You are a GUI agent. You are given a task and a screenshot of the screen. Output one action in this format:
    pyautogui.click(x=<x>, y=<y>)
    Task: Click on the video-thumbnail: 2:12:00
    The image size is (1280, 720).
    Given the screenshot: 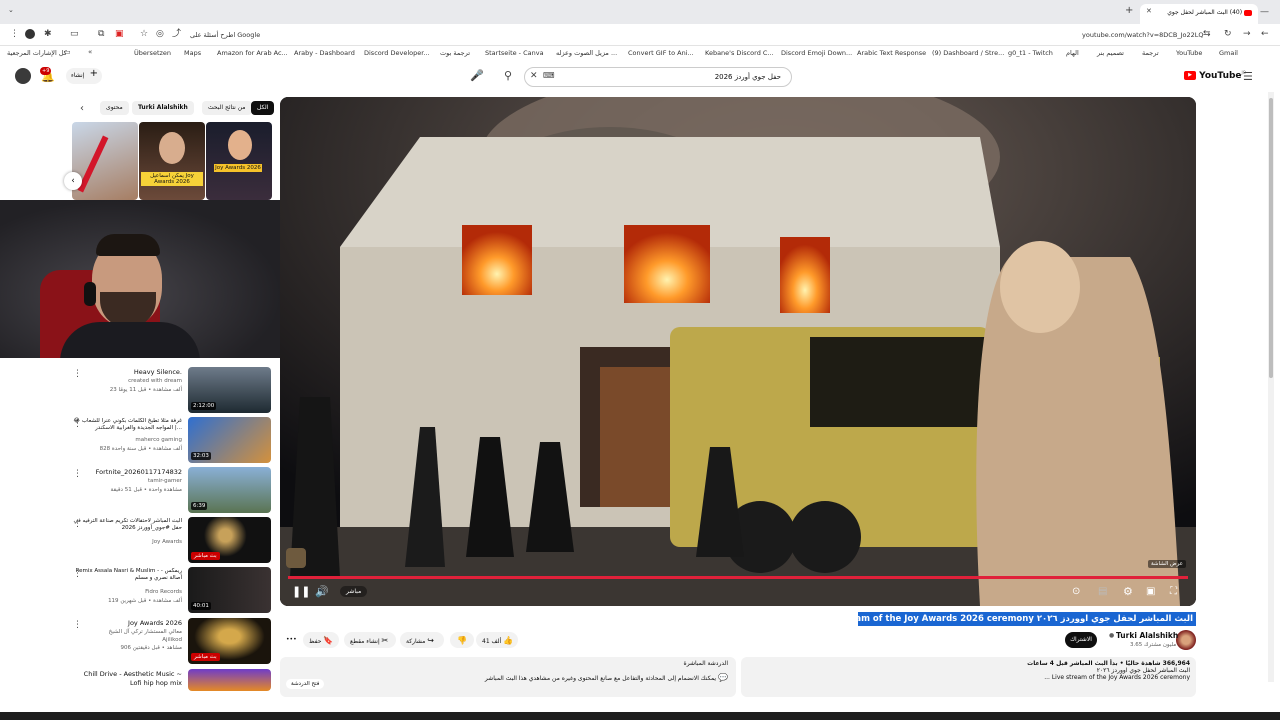 What is the action you would take?
    pyautogui.click(x=229, y=390)
    